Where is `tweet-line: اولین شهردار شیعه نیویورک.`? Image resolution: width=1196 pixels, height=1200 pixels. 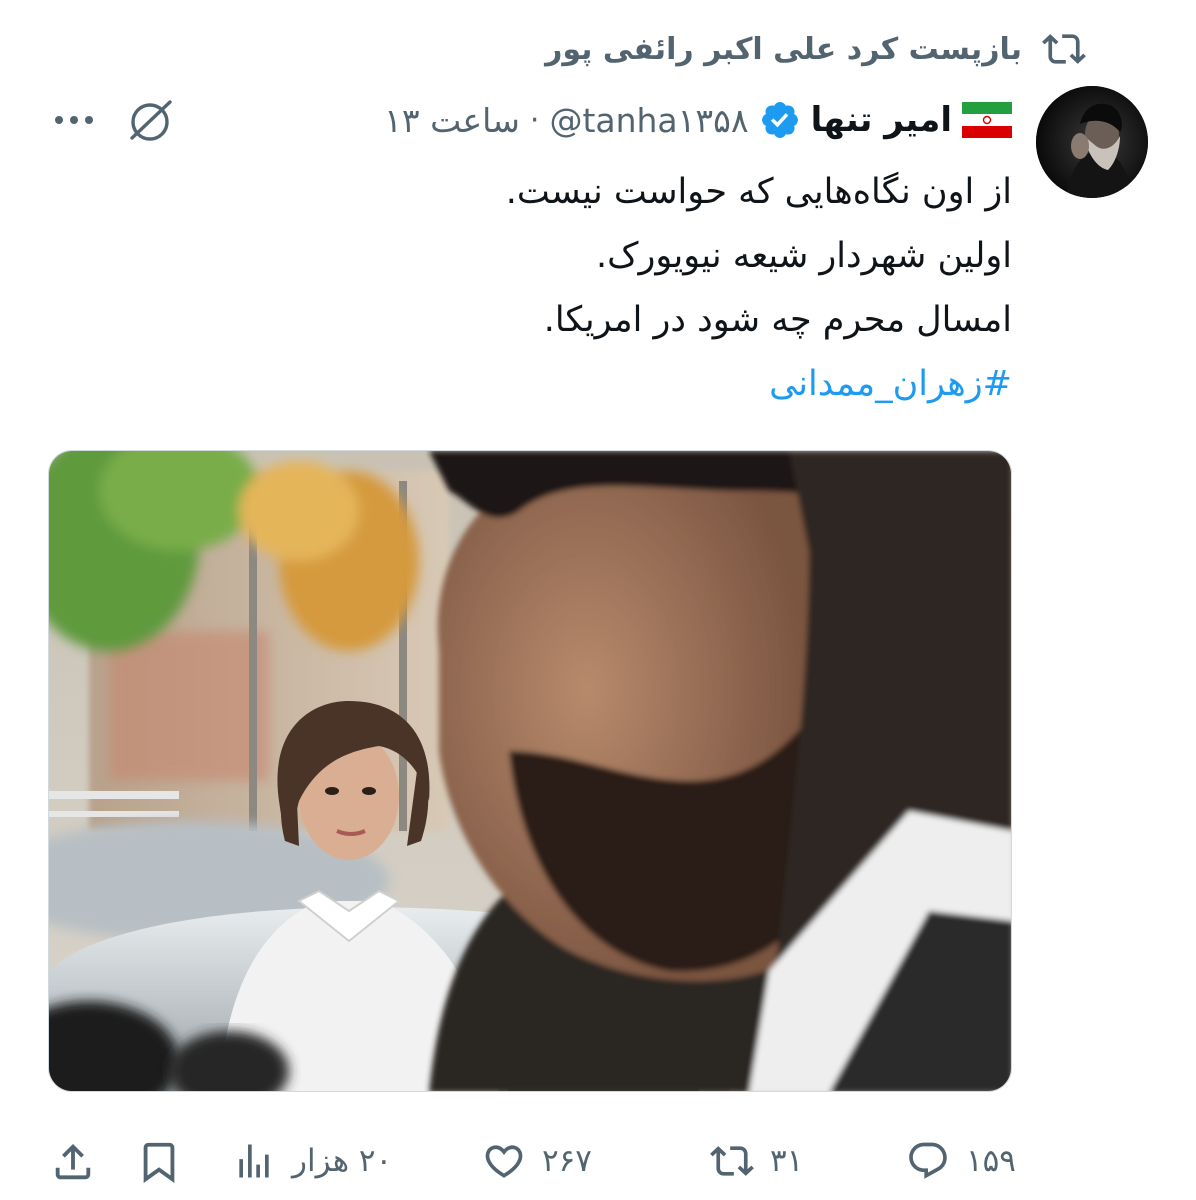 tweet-line: اولین شهردار شیعه نیویورک. is located at coordinates (804, 256).